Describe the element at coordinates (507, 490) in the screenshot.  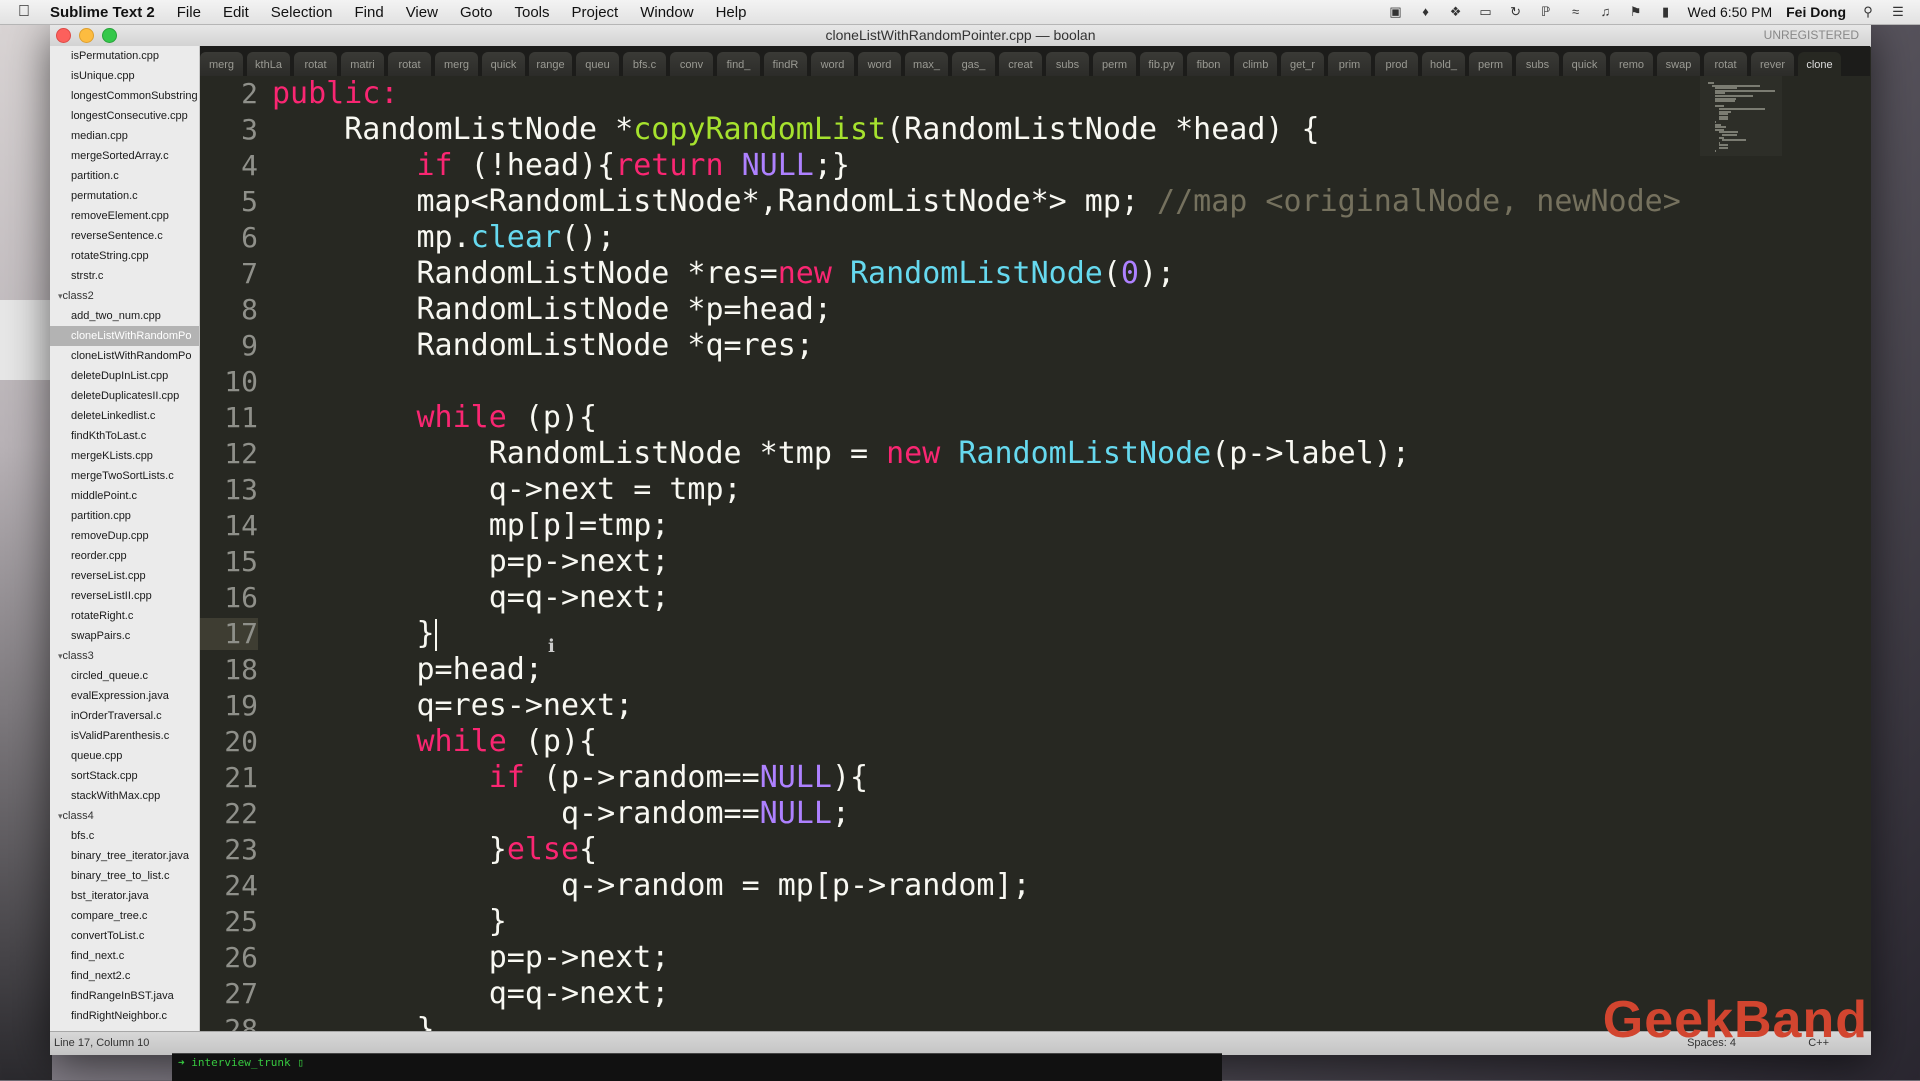
I see `code-line: q->next = tmp;` at that location.